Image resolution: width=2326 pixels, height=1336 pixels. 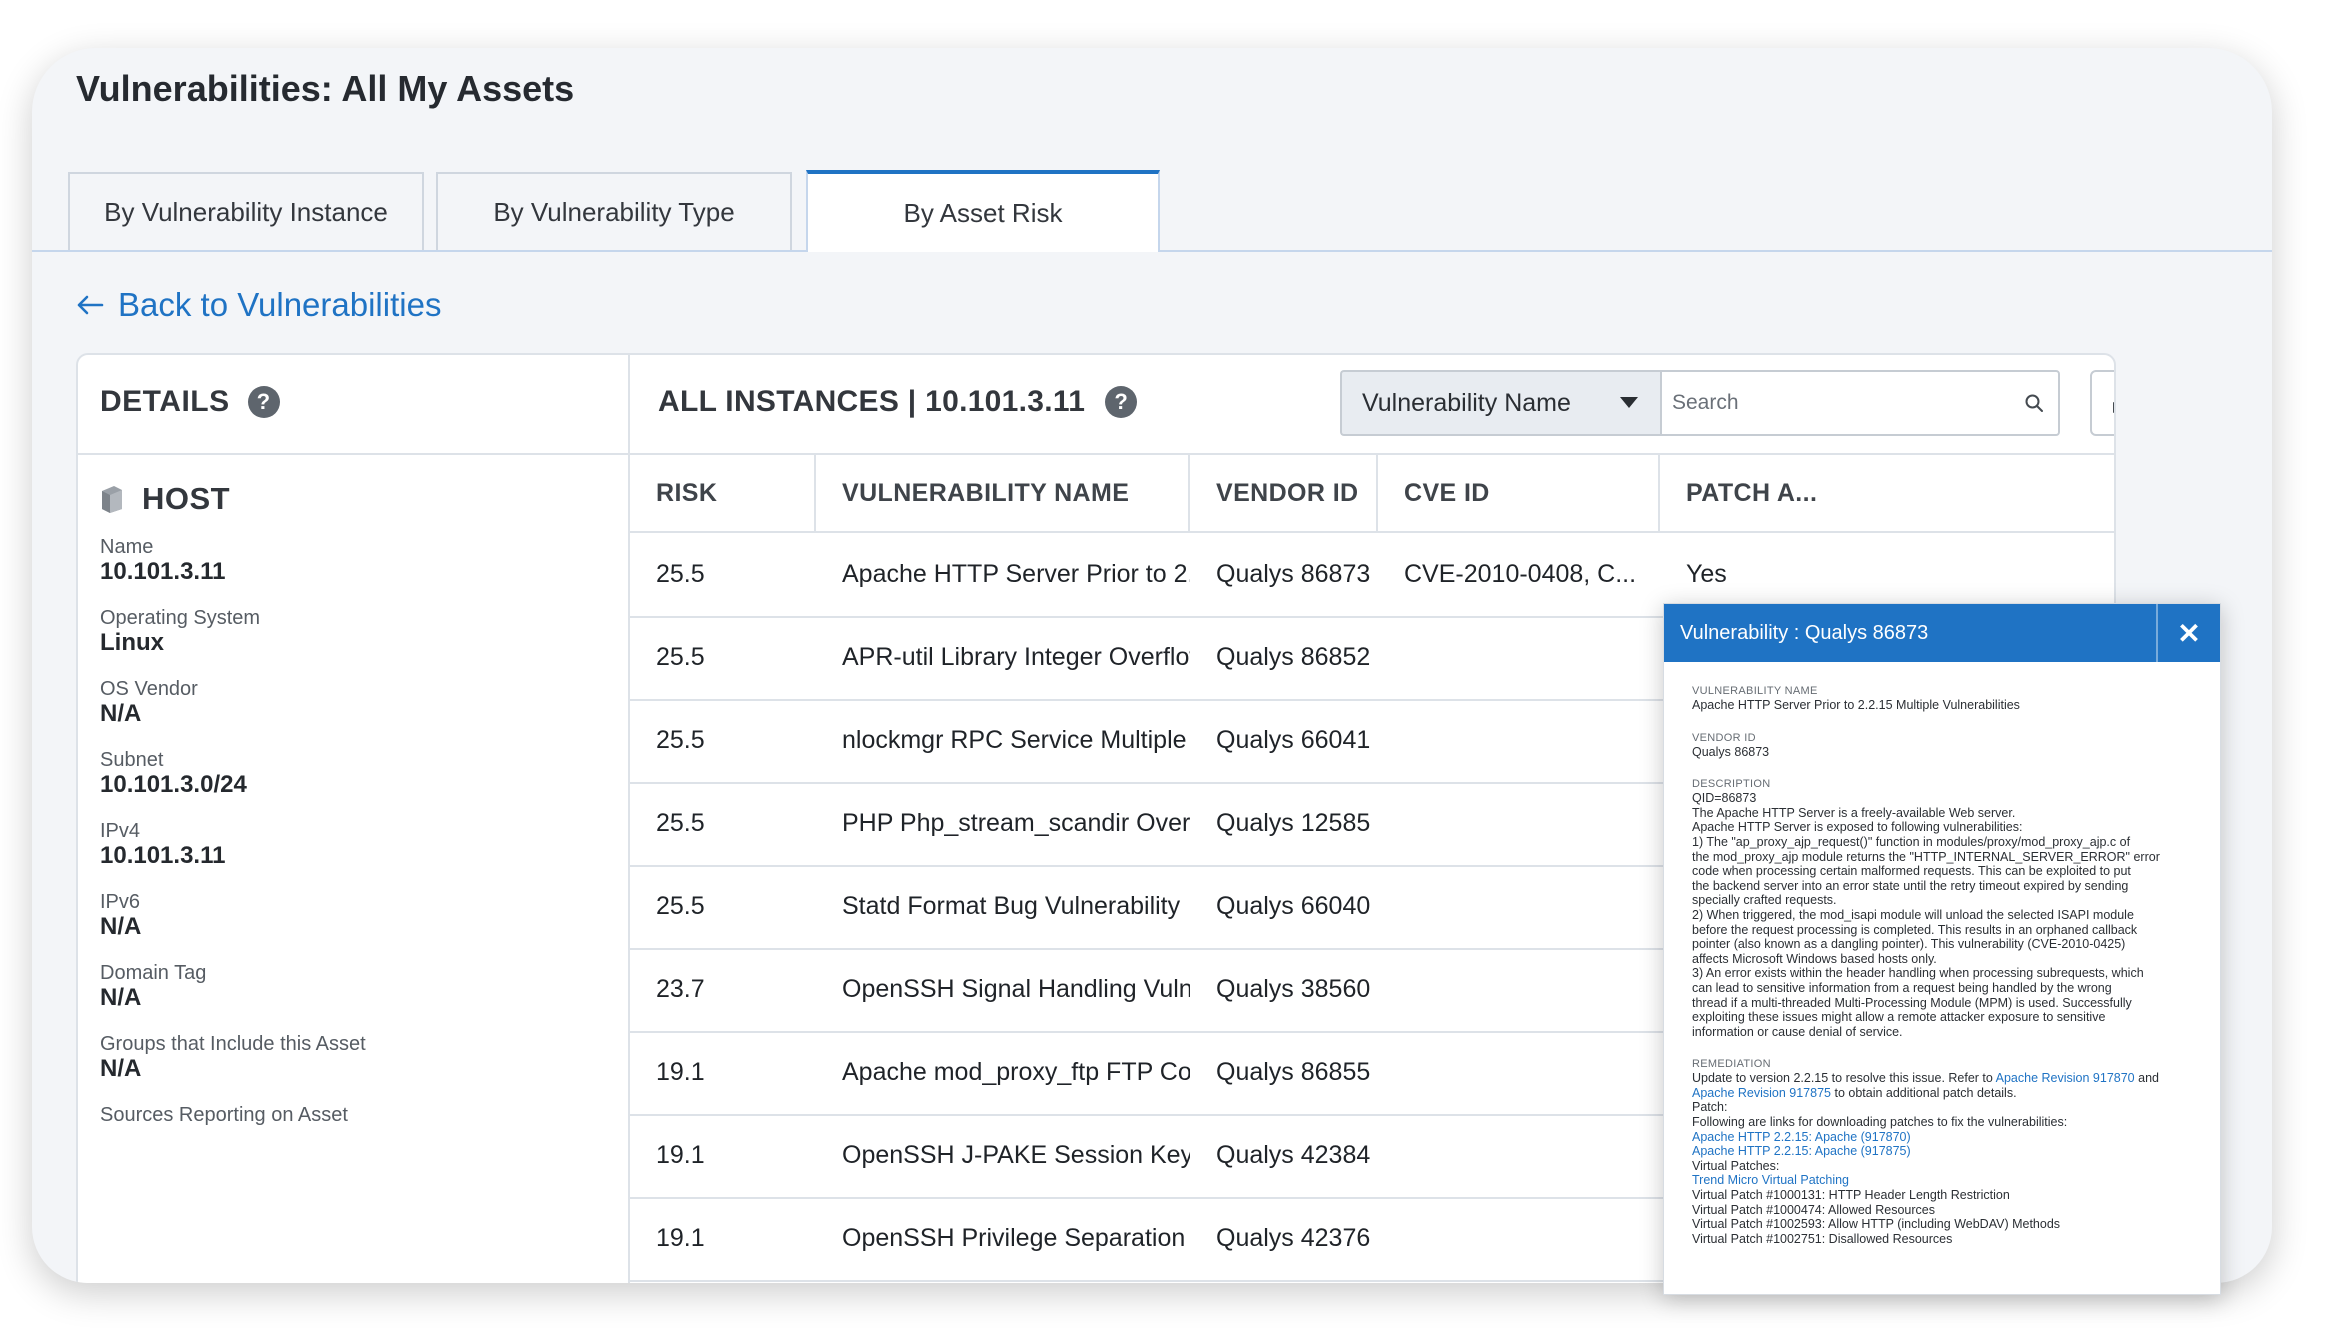 What do you see at coordinates (1764, 900) in the screenshot?
I see `description-line: specially crafted requests.` at bounding box center [1764, 900].